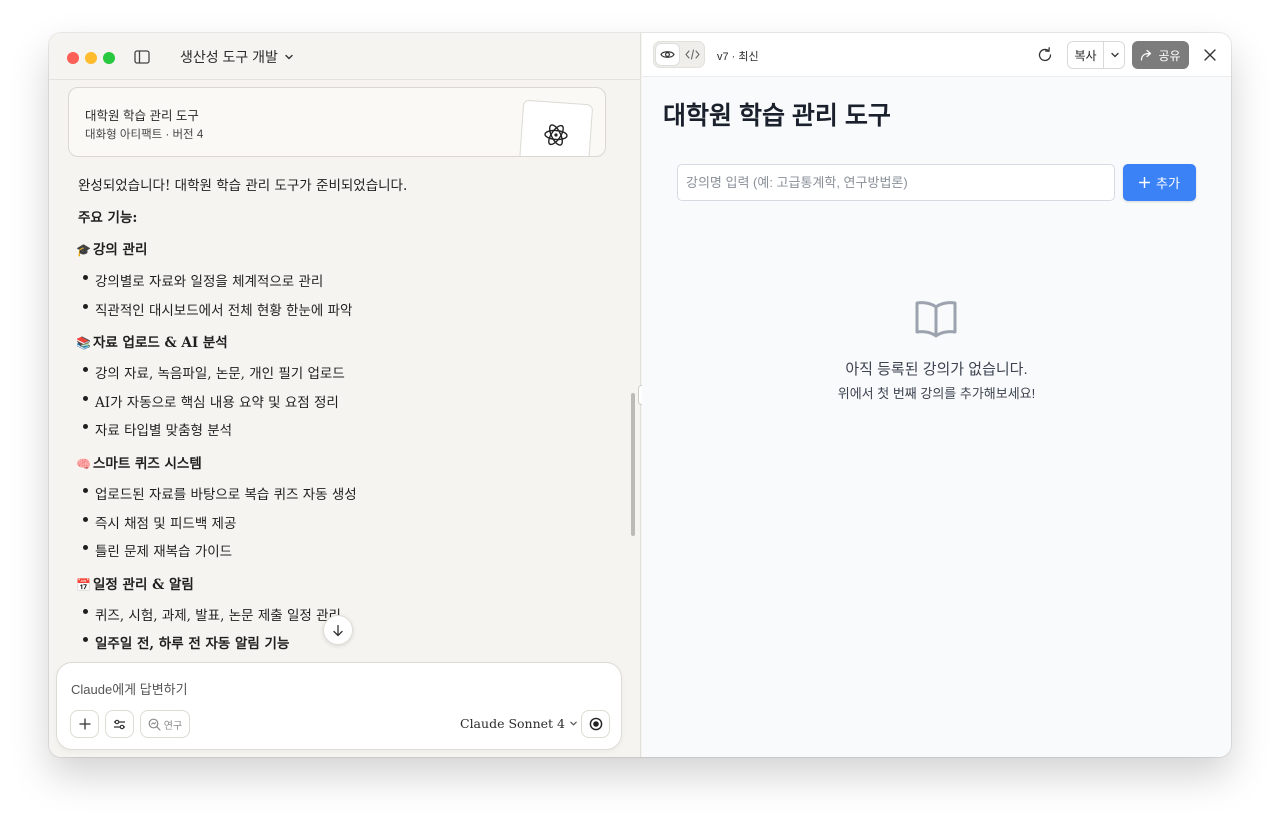 The width and height of the screenshot is (1280, 822). Describe the element at coordinates (120, 250) in the screenshot. I see `section-title: 강의 관리` at that location.